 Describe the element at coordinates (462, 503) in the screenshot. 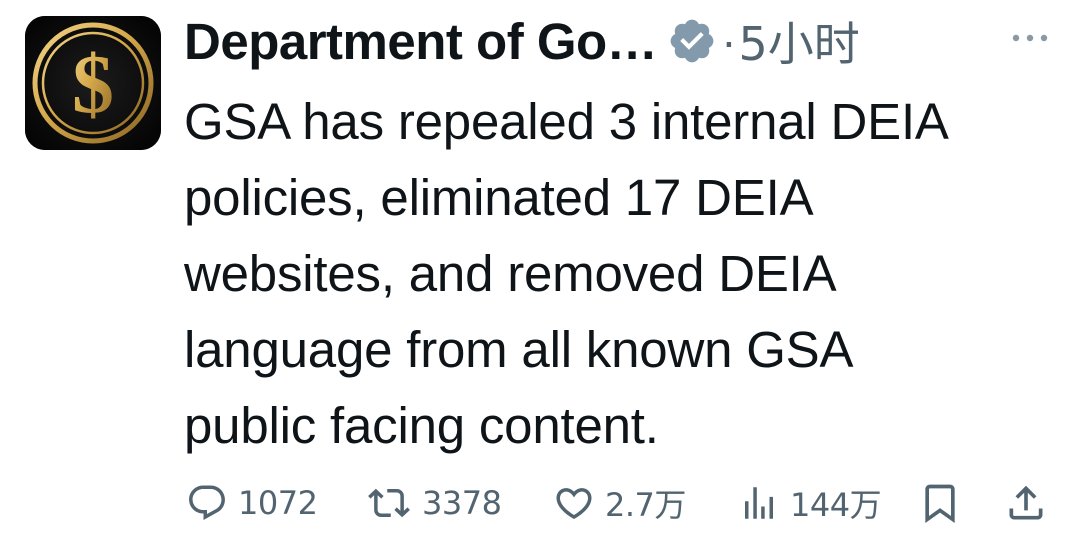

I see `repost-count: 3378` at that location.